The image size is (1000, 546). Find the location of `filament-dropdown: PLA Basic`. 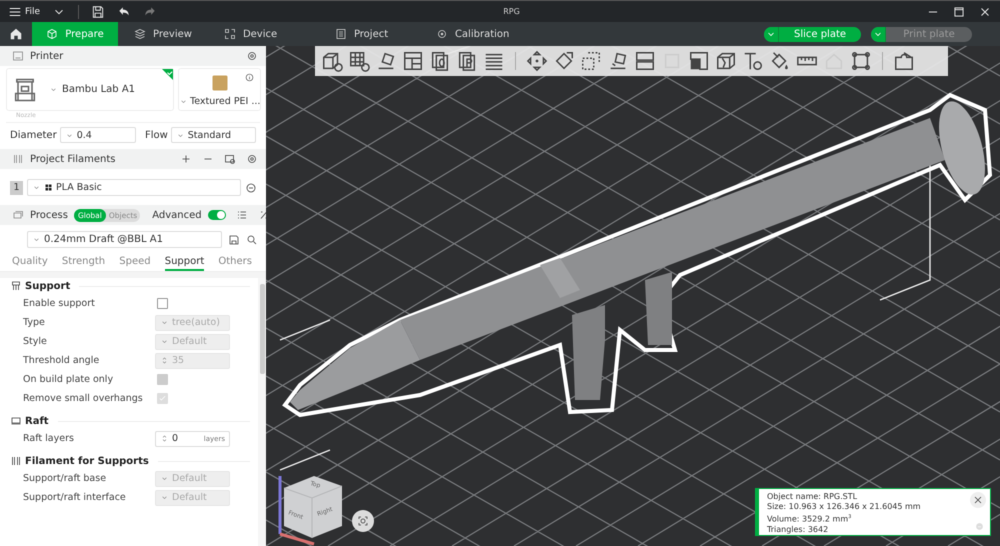

filament-dropdown: PLA Basic is located at coordinates (134, 187).